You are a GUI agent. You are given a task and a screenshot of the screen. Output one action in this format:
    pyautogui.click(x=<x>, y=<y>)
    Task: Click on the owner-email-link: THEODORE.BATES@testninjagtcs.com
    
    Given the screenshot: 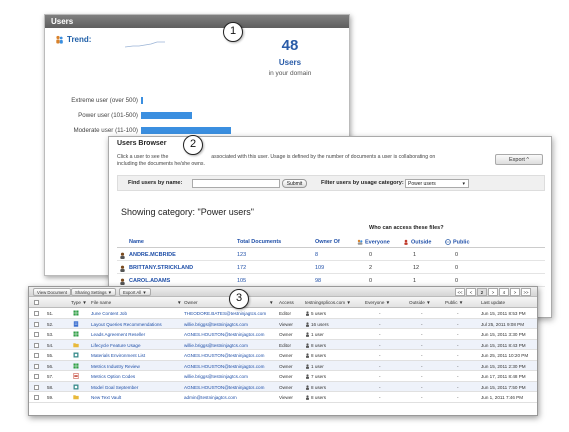 What is the action you would take?
    pyautogui.click(x=230, y=313)
    